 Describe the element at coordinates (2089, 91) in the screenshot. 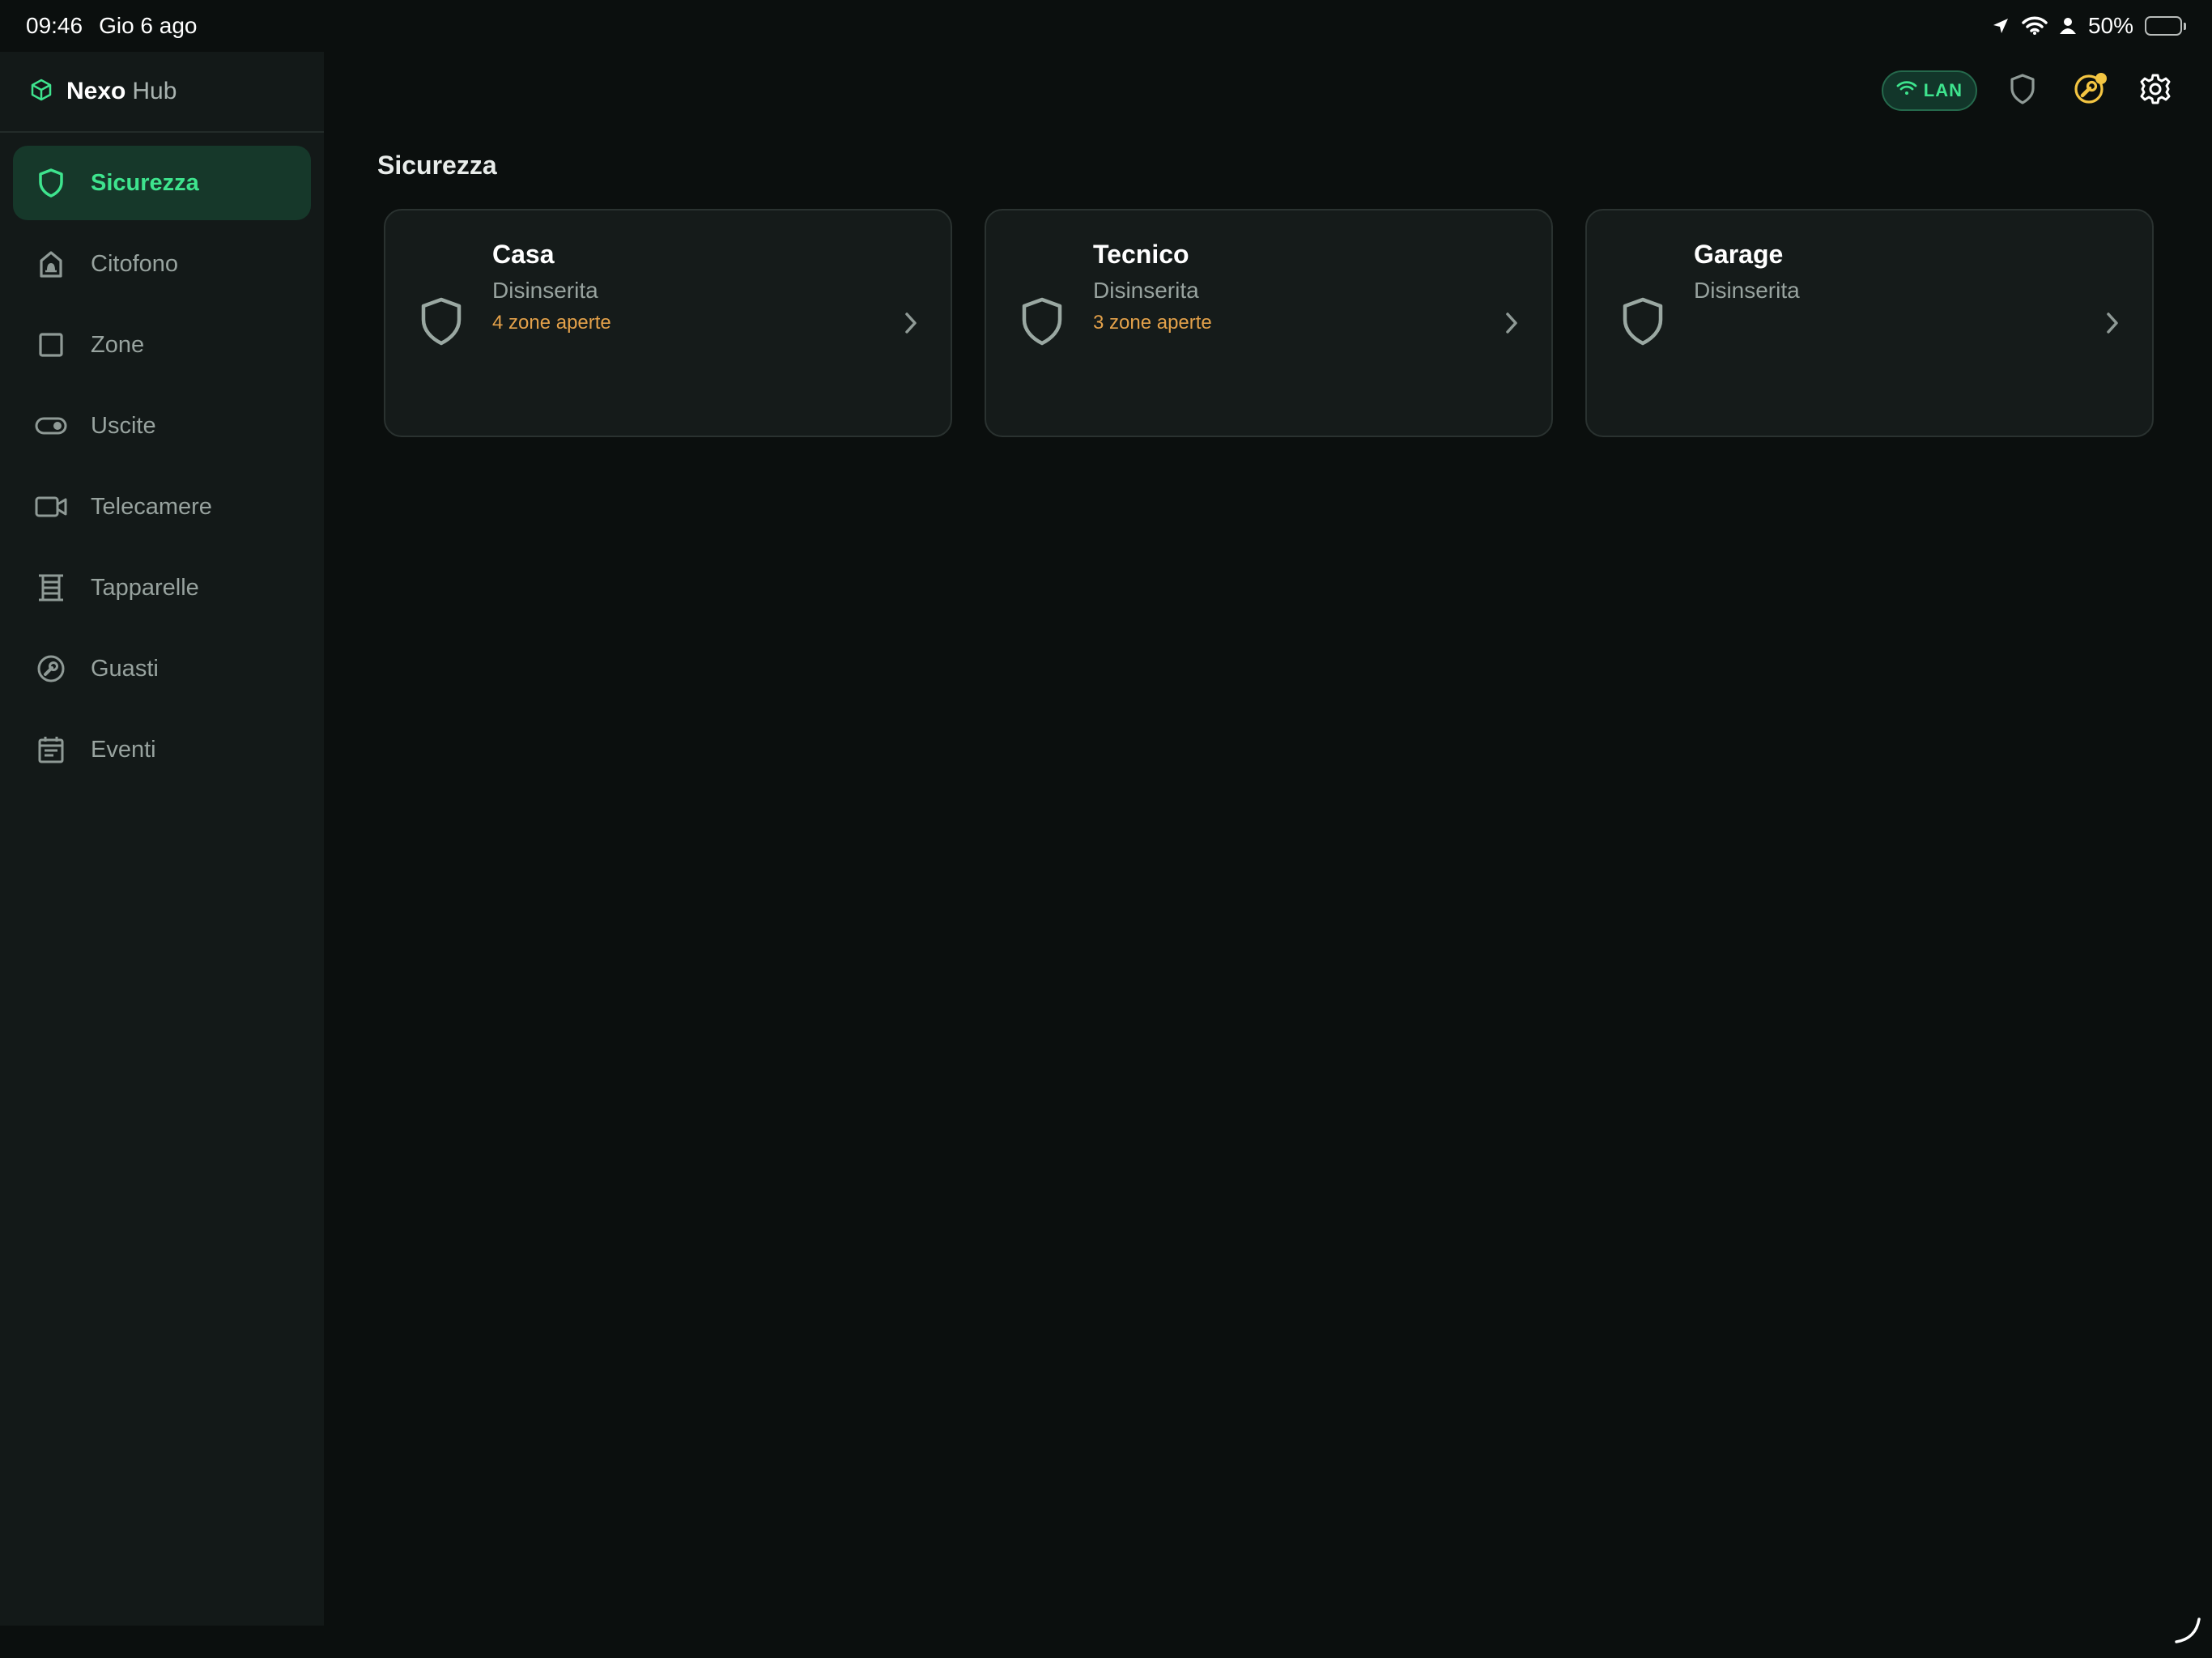

I see `faults-button` at that location.